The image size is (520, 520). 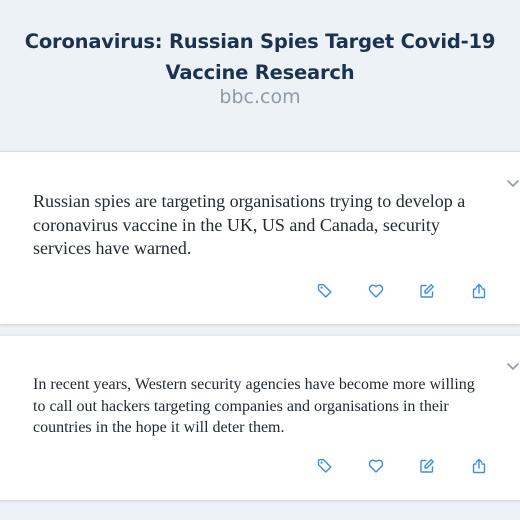 I want to click on article-source: bbc.com, so click(x=260, y=97).